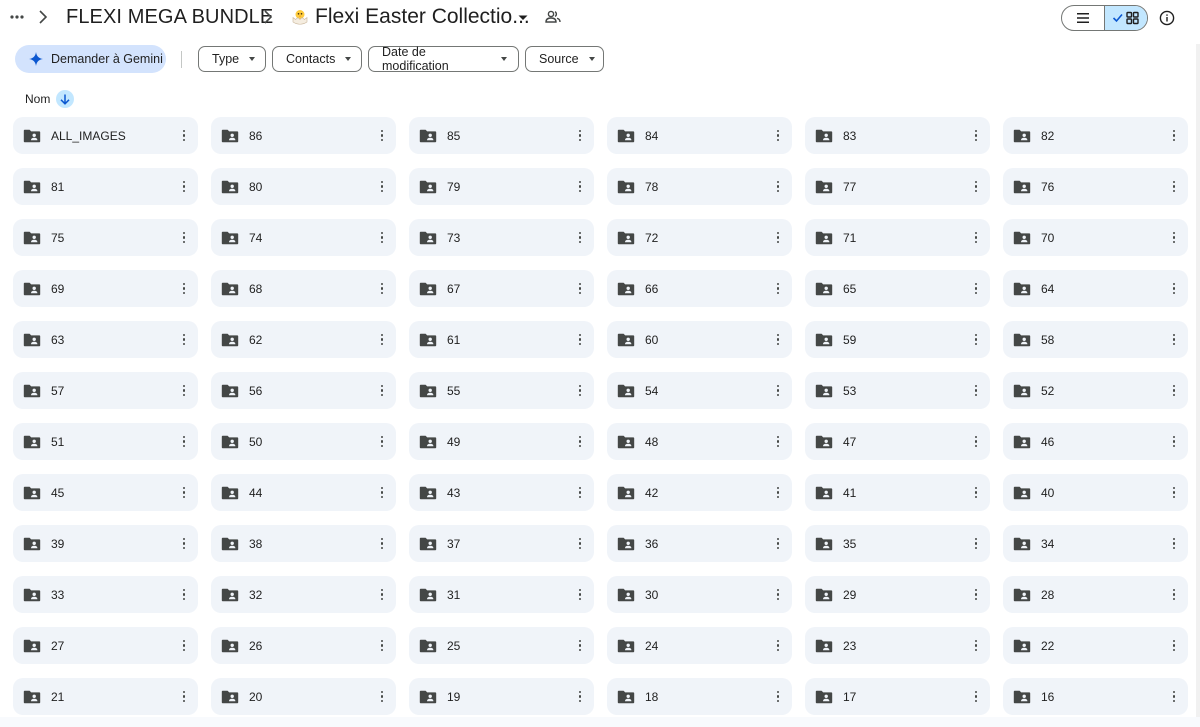 Image resolution: width=1200 pixels, height=727 pixels. Describe the element at coordinates (105, 543) in the screenshot. I see `folder-card: 39` at that location.